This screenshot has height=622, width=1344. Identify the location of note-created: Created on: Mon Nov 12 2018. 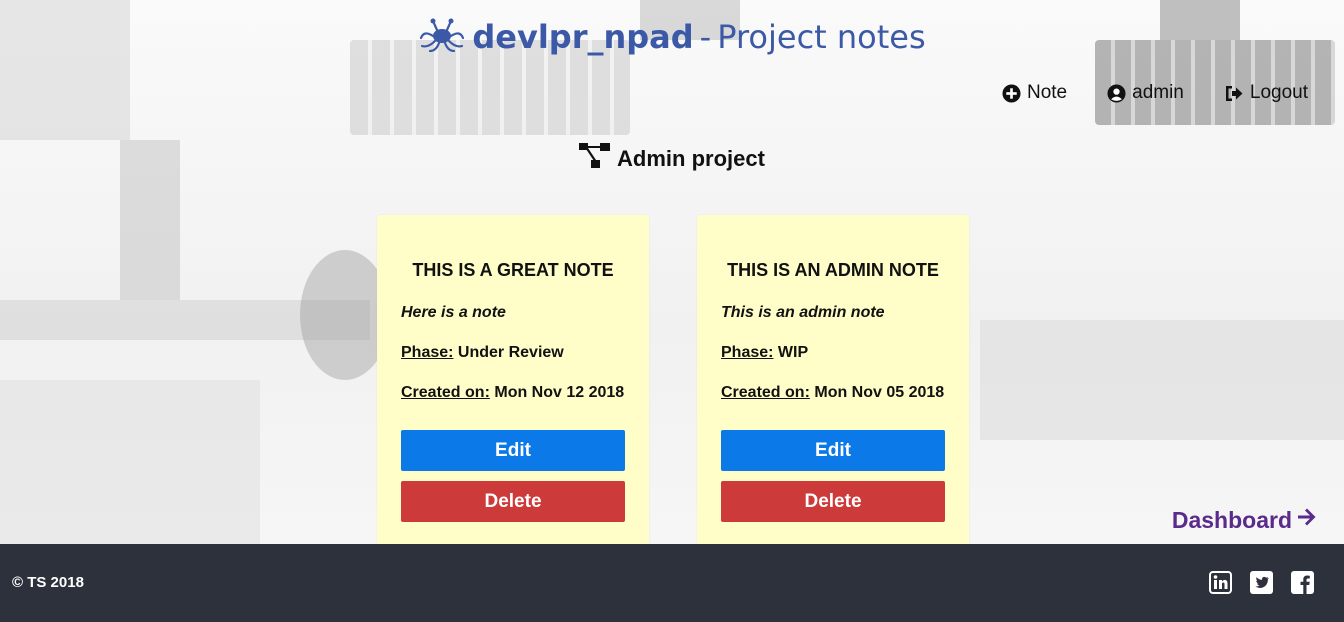
(512, 393).